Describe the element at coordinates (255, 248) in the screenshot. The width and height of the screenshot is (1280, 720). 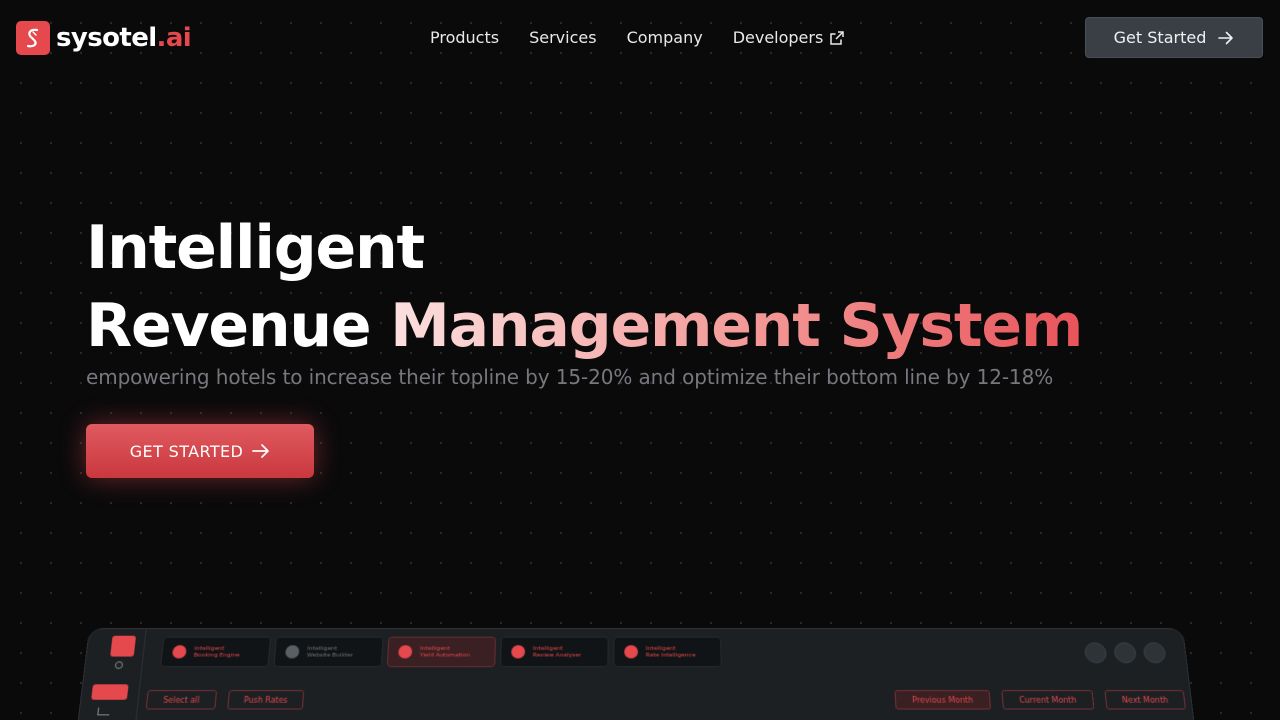
I see `hero-title-line1: Intelligent` at that location.